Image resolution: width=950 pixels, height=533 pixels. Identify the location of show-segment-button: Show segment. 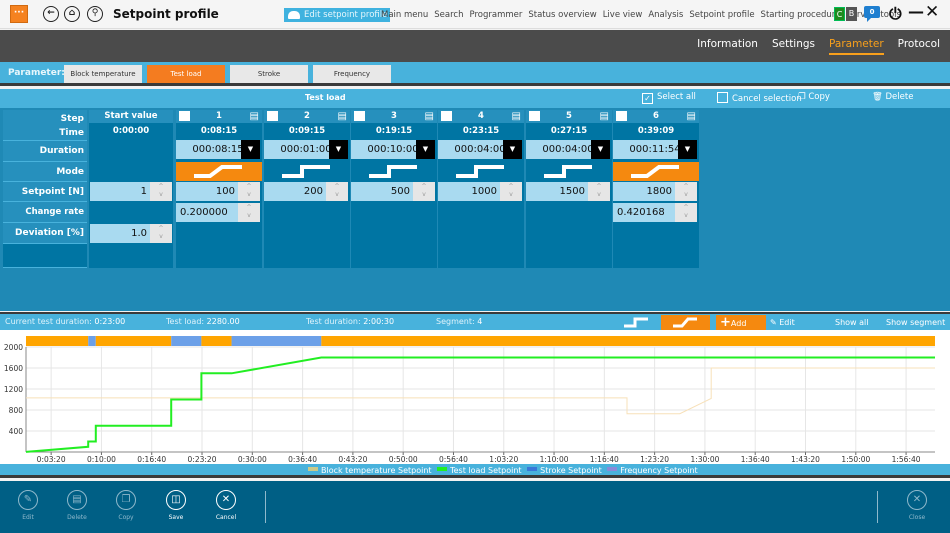
(915, 322).